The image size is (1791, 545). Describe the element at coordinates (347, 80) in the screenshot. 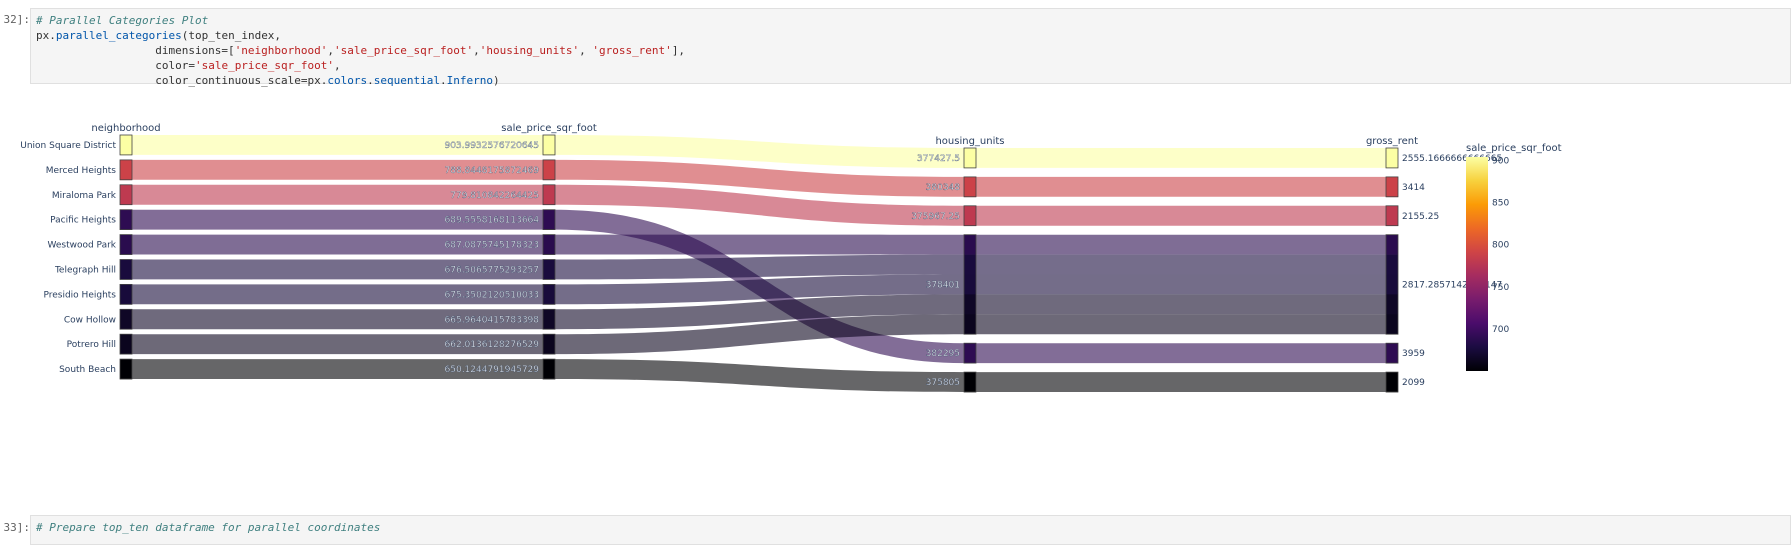

I see `code-token: colors` at that location.